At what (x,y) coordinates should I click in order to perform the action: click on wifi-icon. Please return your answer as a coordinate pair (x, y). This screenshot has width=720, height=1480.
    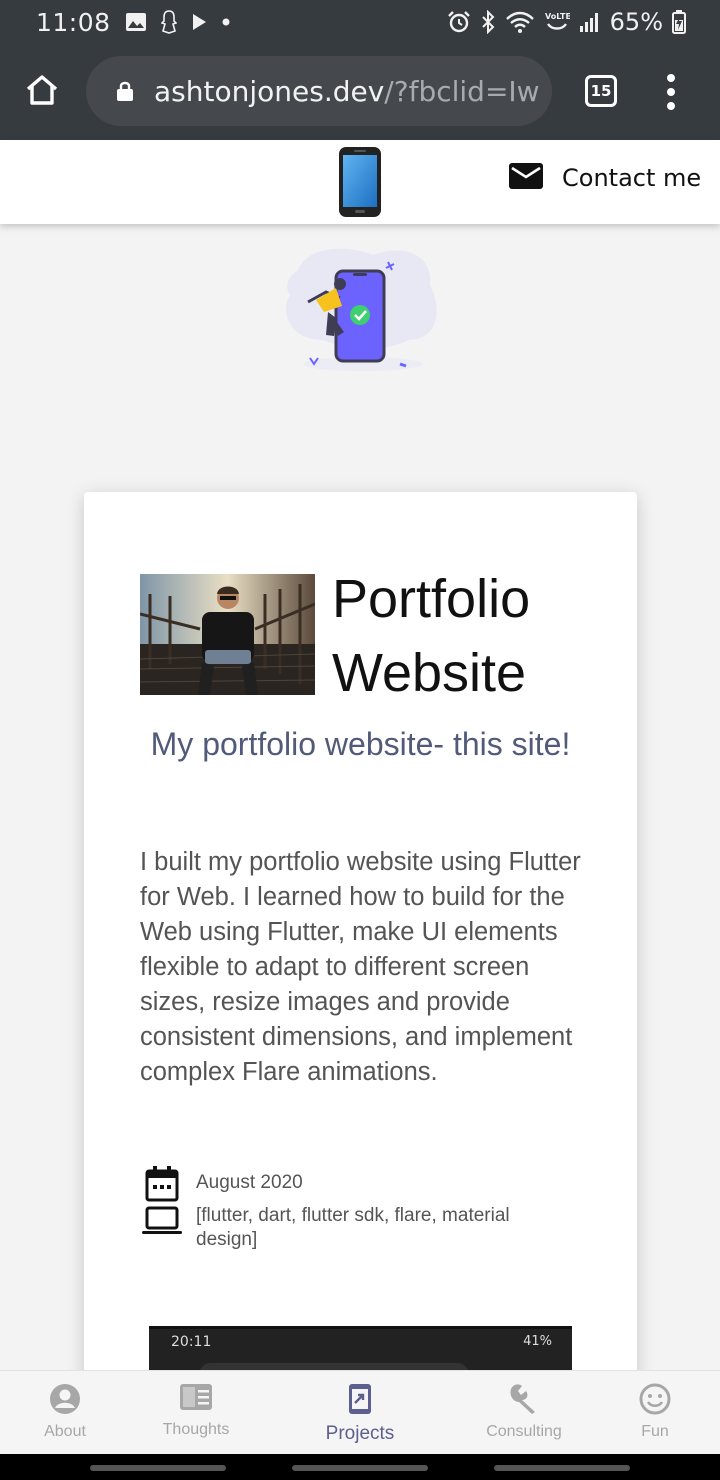
    Looking at the image, I should click on (520, 22).